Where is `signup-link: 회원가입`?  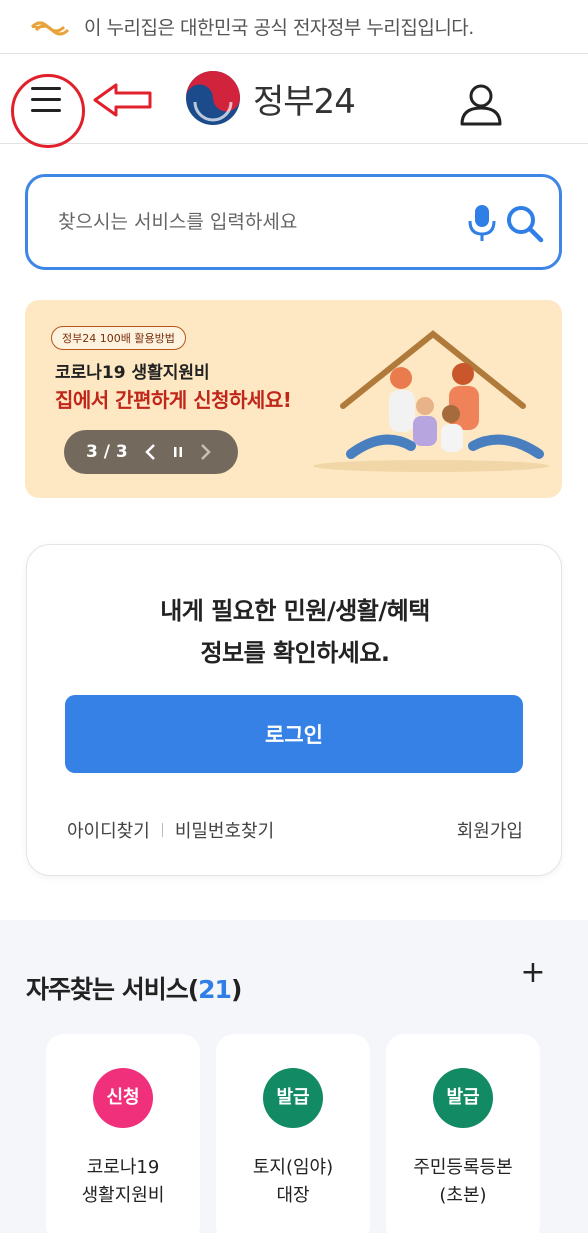 signup-link: 회원가입 is located at coordinates (490, 830).